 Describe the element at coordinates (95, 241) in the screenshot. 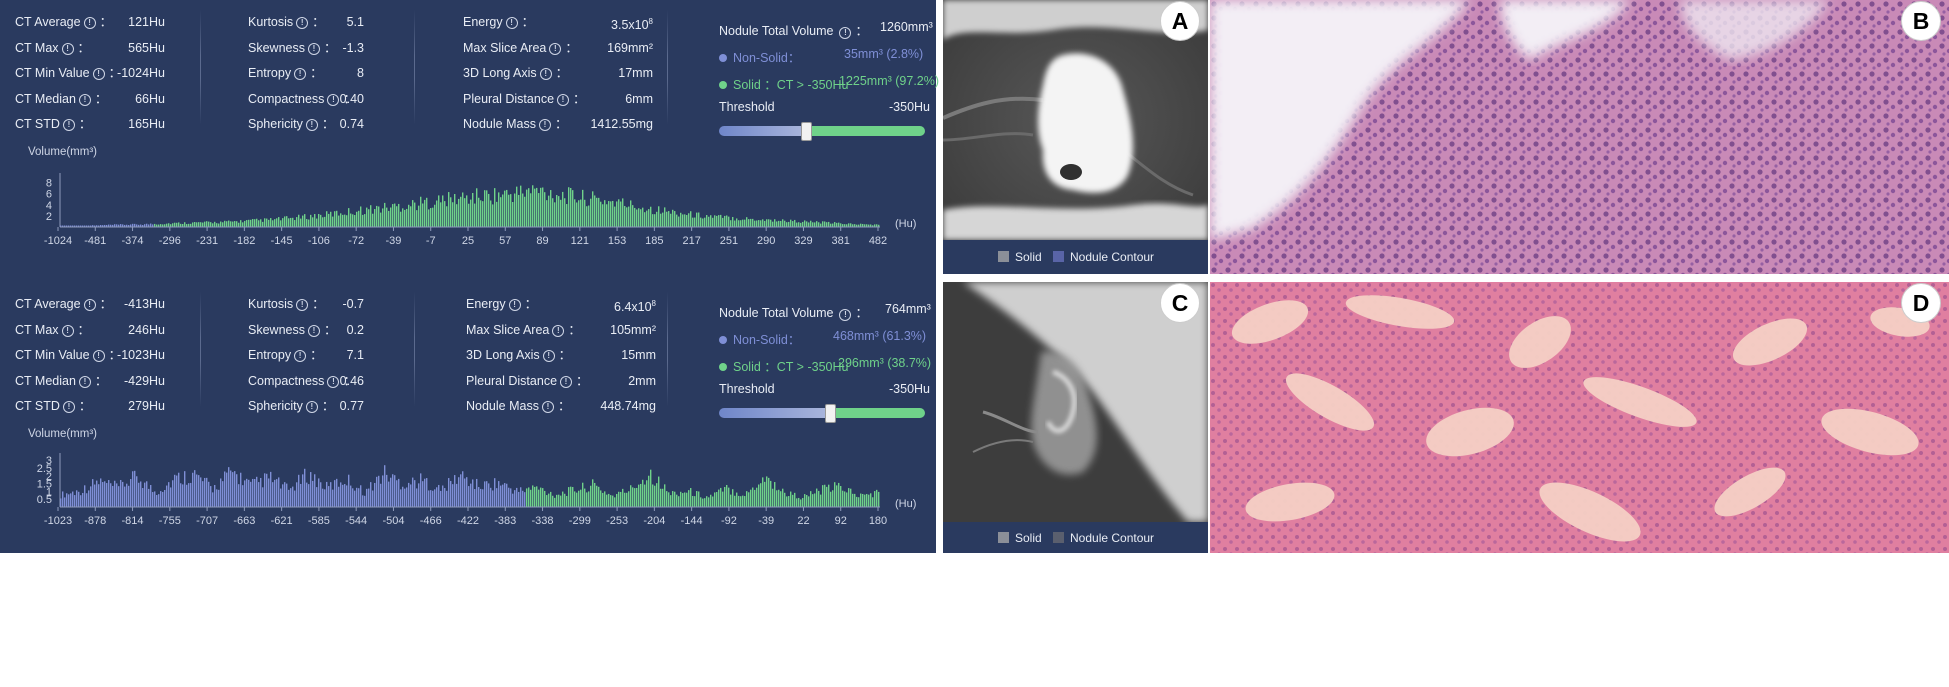

I see `x-tick-label: -481` at that location.